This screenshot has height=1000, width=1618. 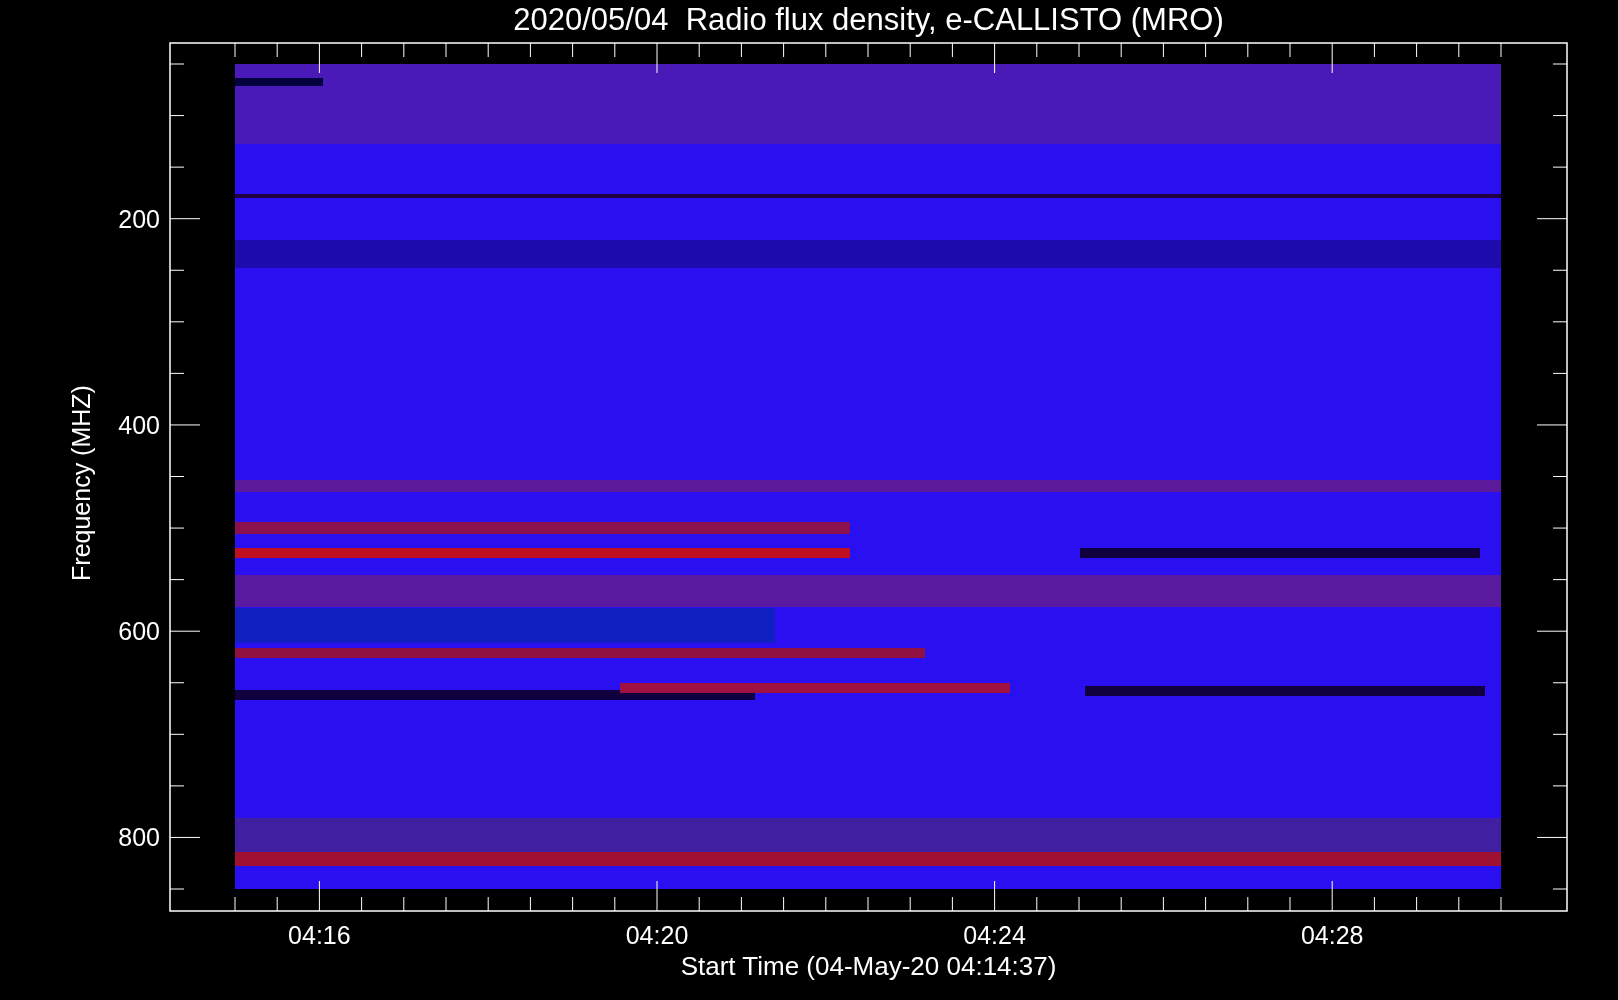 What do you see at coordinates (868, 19) in the screenshot?
I see `chart-title: 2020/05/04 Radio flux density, e-CALLISTO (MRO)` at bounding box center [868, 19].